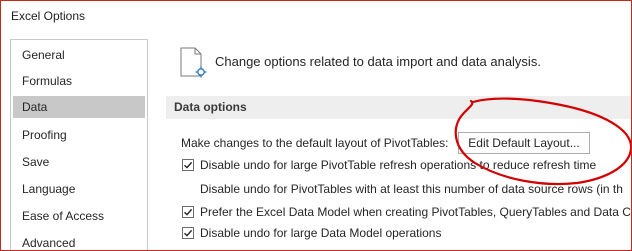 This screenshot has height=251, width=632. Describe the element at coordinates (79, 216) in the screenshot. I see `sidebar-item-ease-of-access: Ease of Access` at that location.